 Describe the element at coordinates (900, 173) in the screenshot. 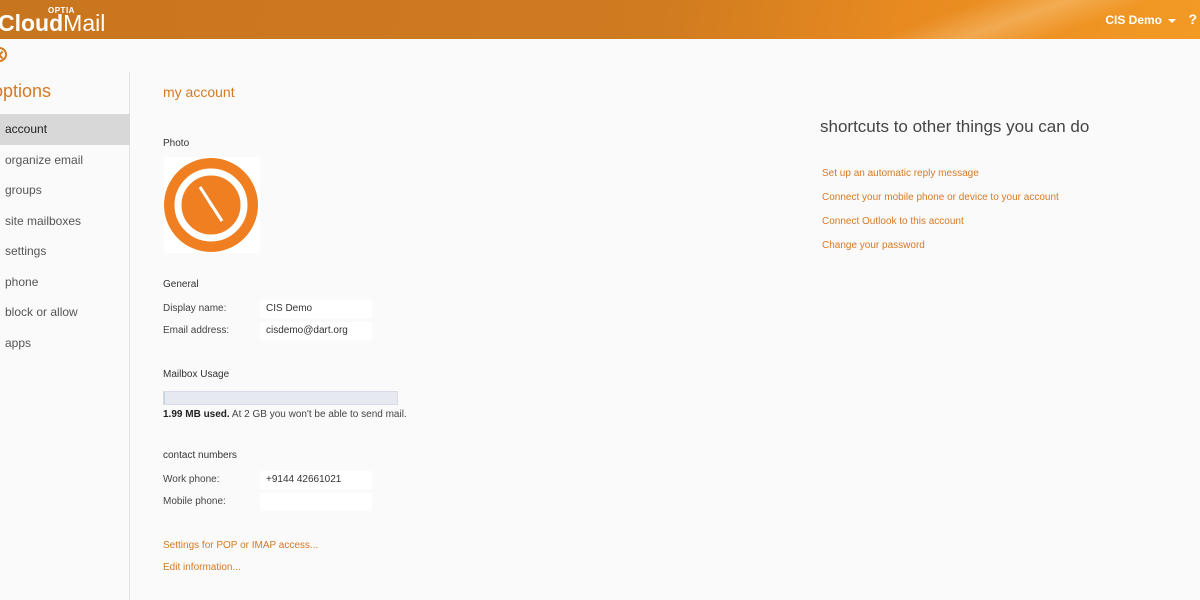

I see `automatic-reply-link: Set up an automatic reply message` at that location.